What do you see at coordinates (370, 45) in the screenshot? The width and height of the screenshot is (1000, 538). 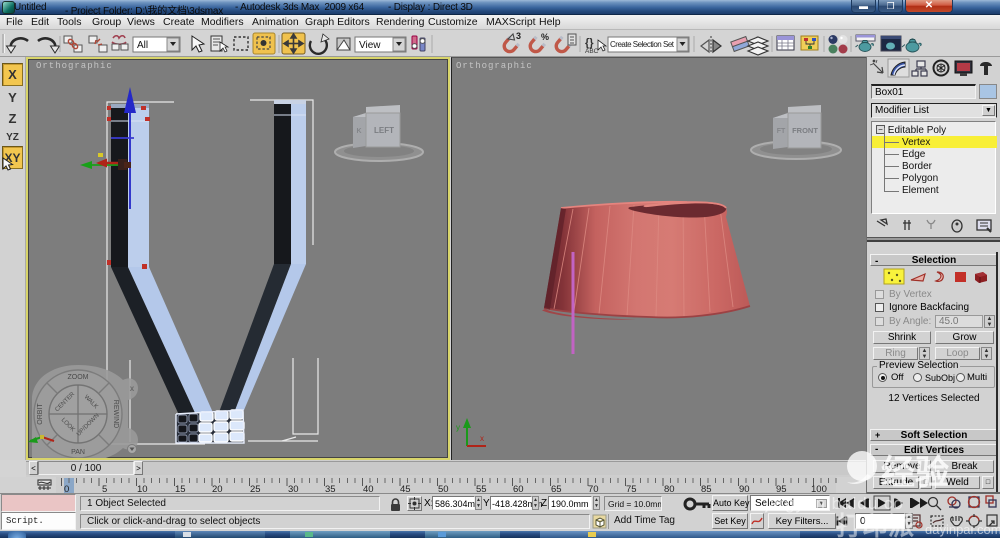 I see `svg-text: View` at bounding box center [370, 45].